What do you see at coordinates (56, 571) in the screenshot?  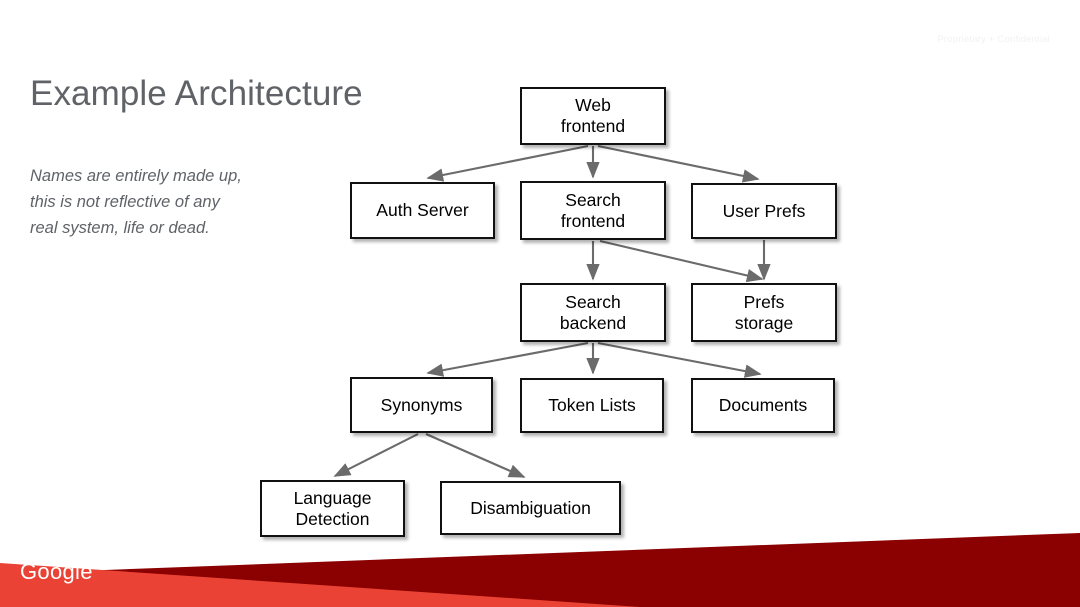 I see `google-logo: Google` at bounding box center [56, 571].